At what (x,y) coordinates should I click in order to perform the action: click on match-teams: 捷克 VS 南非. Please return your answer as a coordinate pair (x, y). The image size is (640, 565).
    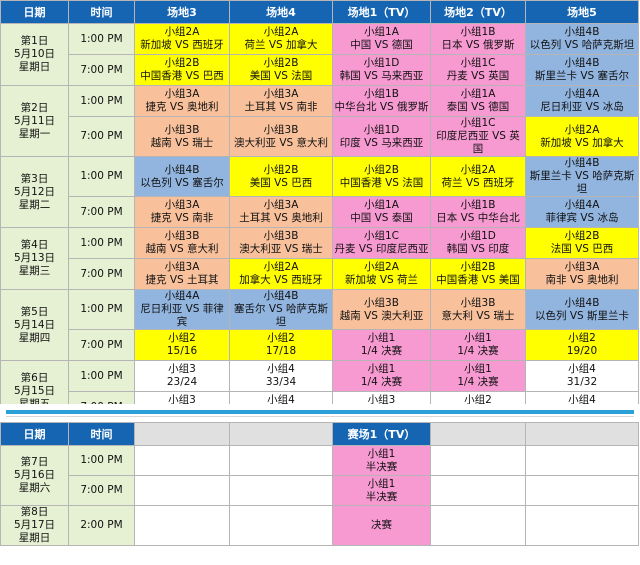
    Looking at the image, I should click on (182, 218).